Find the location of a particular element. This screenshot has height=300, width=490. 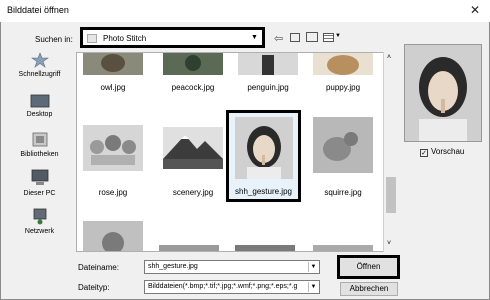

open-button: Öffnen is located at coordinates (368, 267).